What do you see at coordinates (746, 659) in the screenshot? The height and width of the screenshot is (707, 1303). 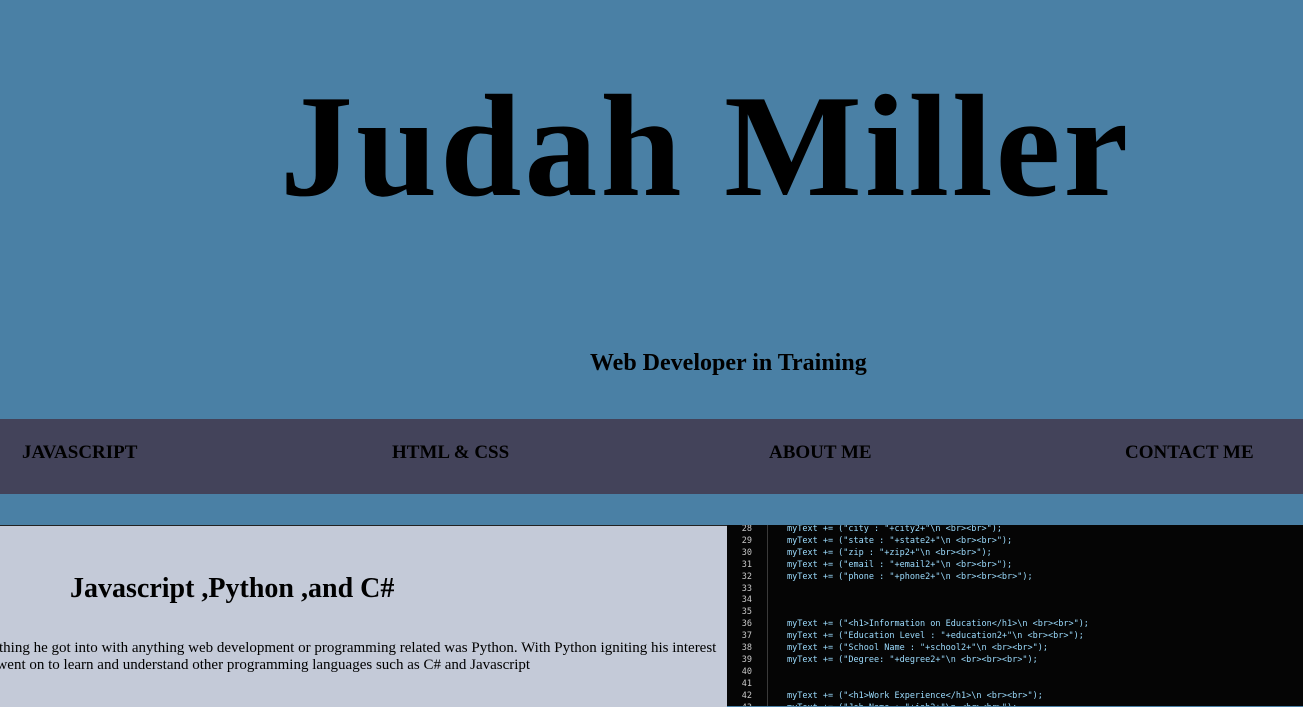 I see `code-line-number: 39` at bounding box center [746, 659].